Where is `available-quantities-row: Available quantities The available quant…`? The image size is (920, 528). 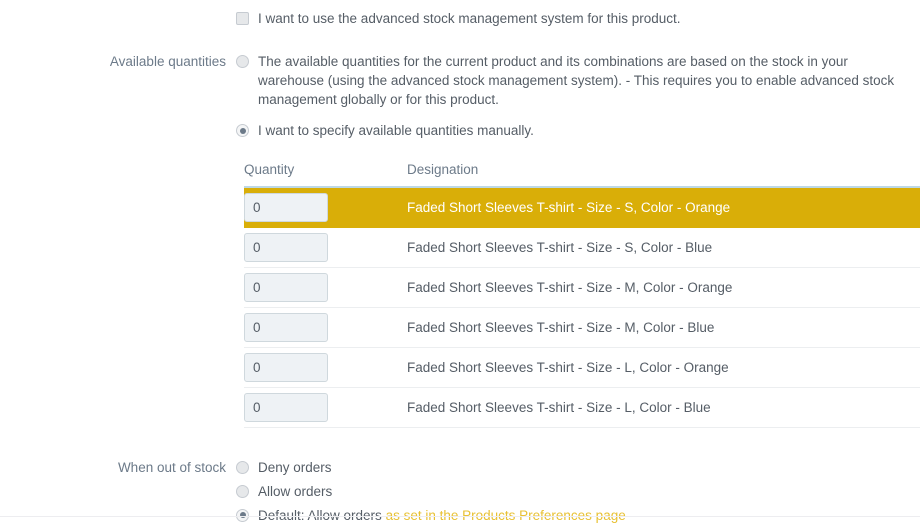
available-quantities-row: Available quantities The available quant… is located at coordinates (460, 80).